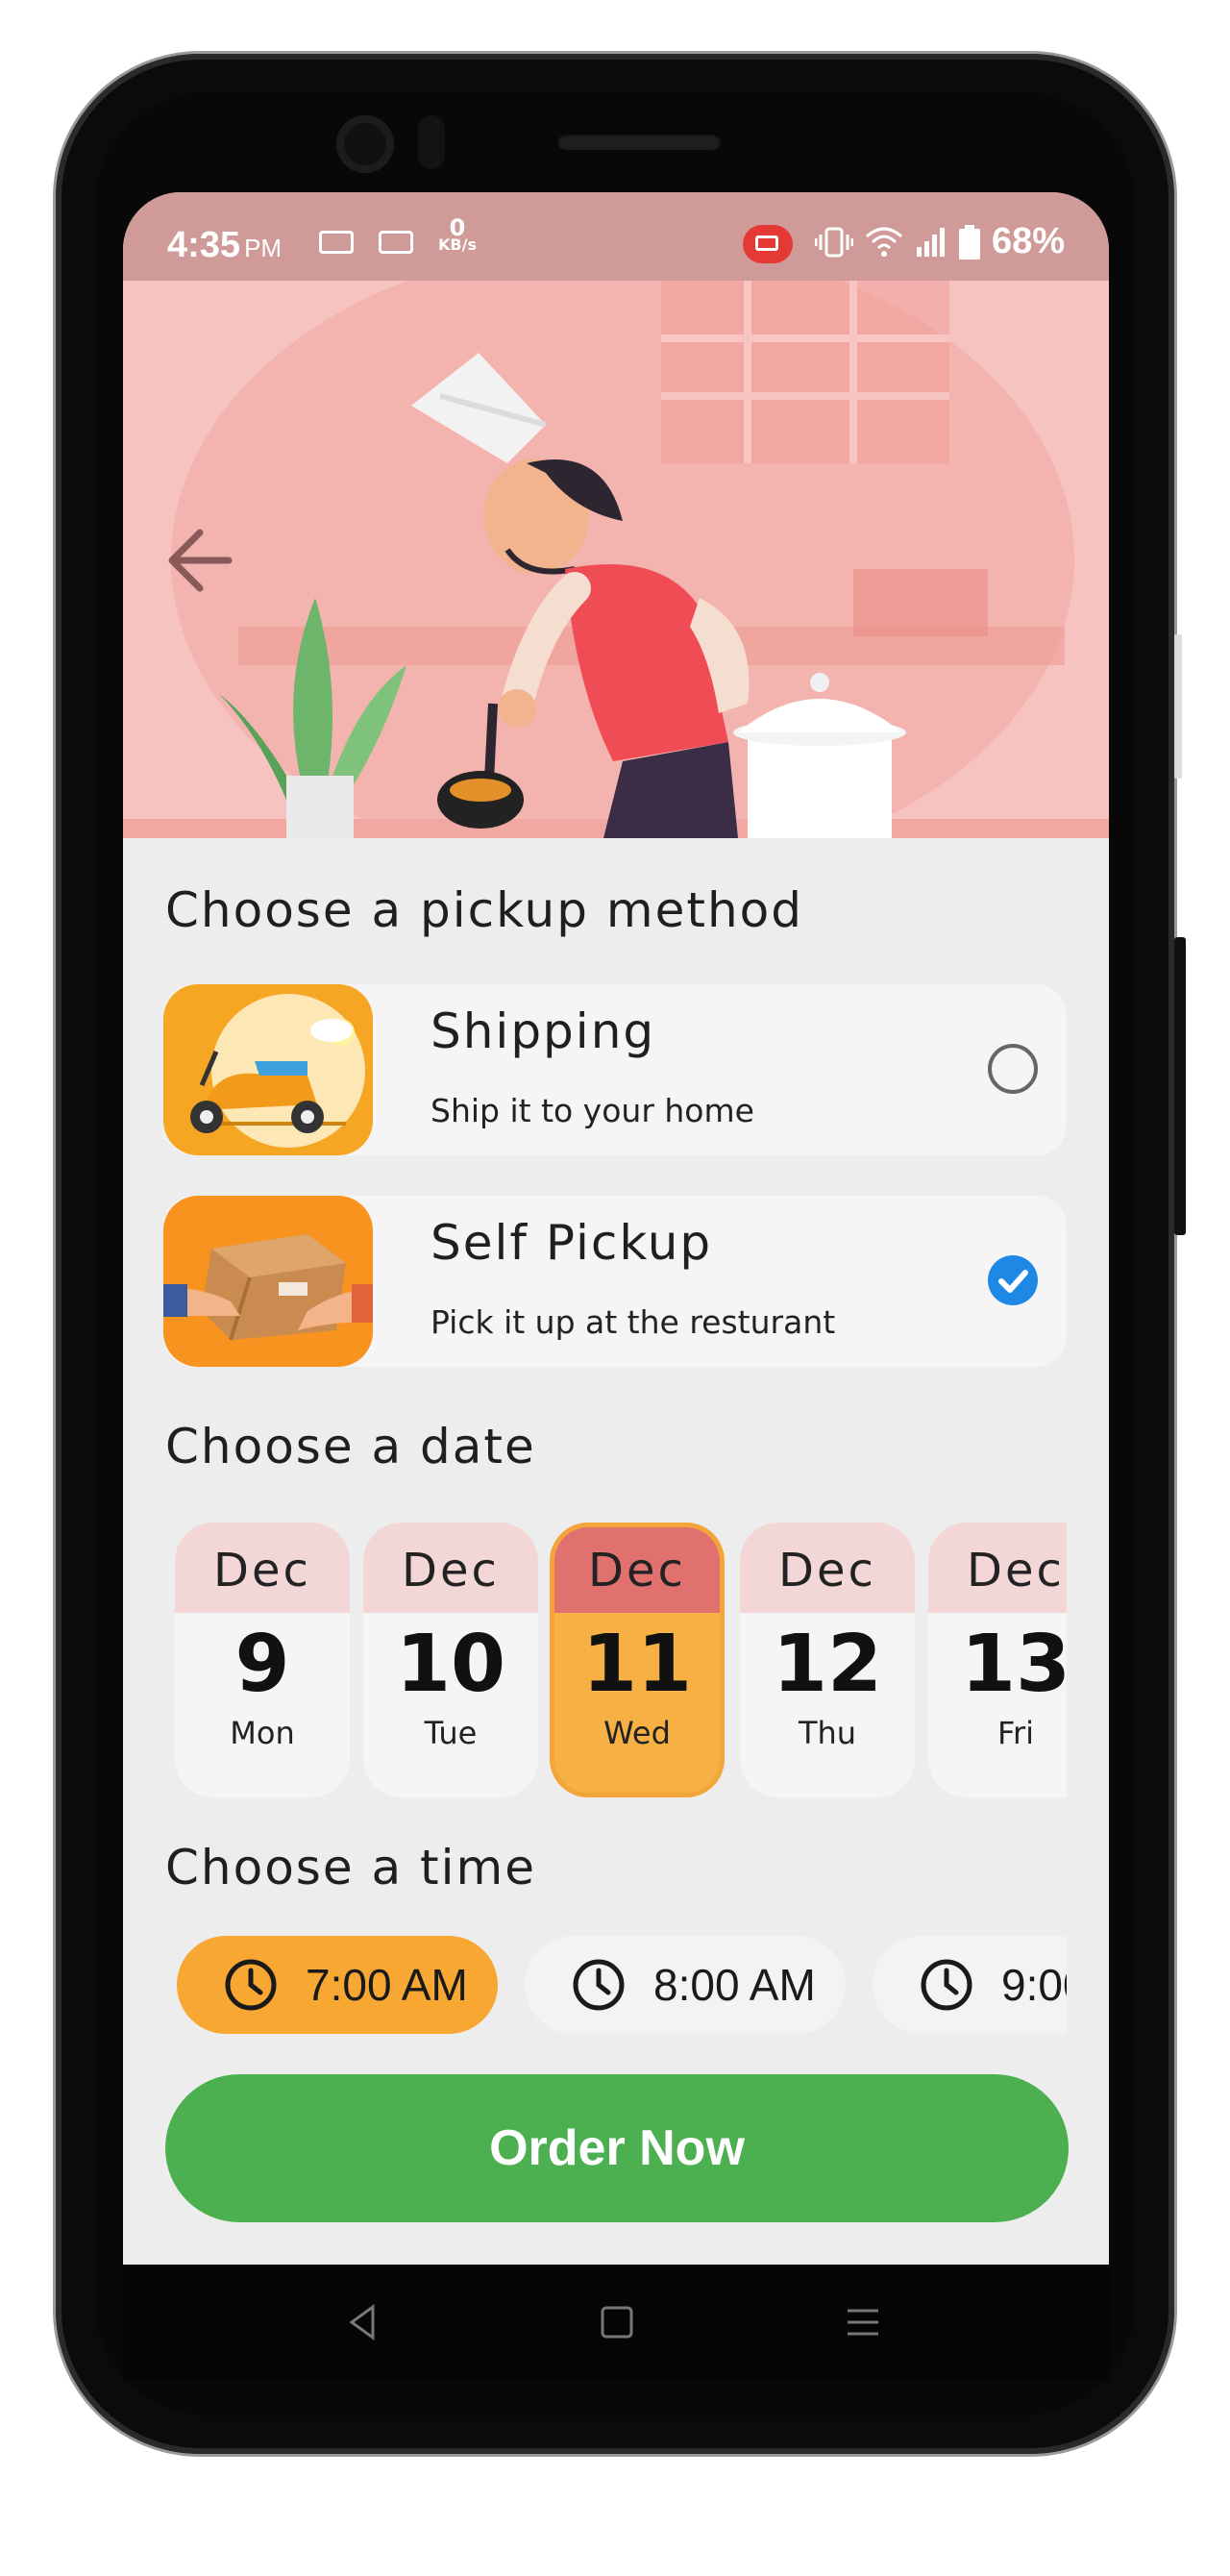 Image resolution: width=1230 pixels, height=2576 pixels. Describe the element at coordinates (484, 910) in the screenshot. I see `pickup-method-title: Choose a pickup method` at that location.